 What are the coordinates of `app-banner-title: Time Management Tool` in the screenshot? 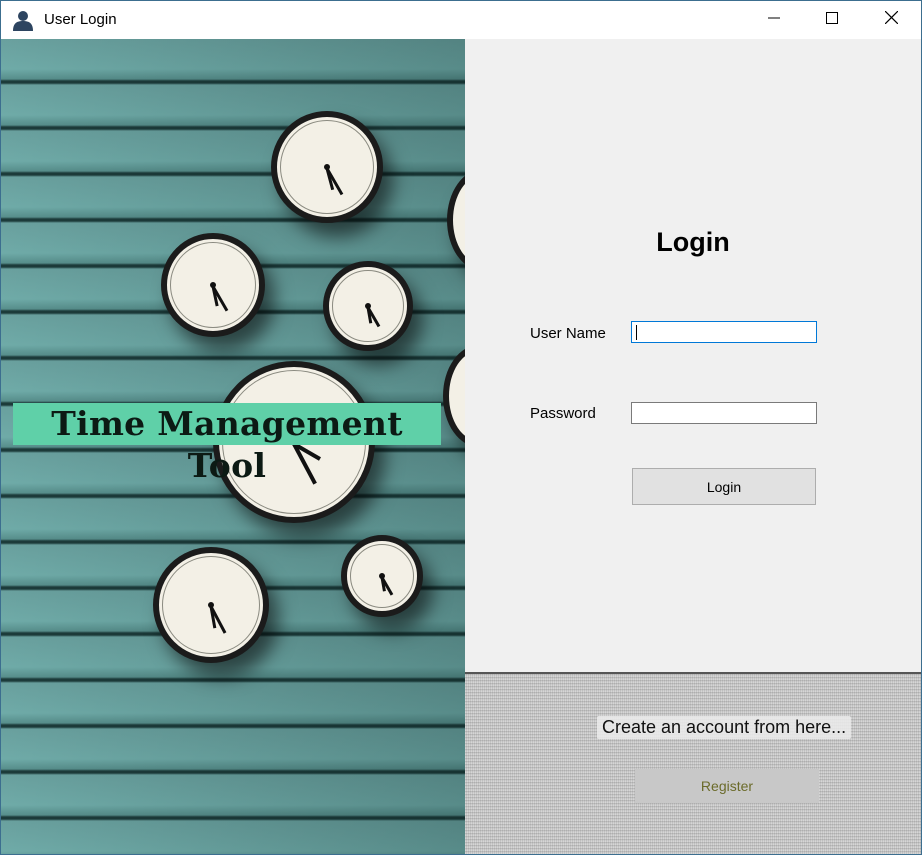 It's located at (227, 444).